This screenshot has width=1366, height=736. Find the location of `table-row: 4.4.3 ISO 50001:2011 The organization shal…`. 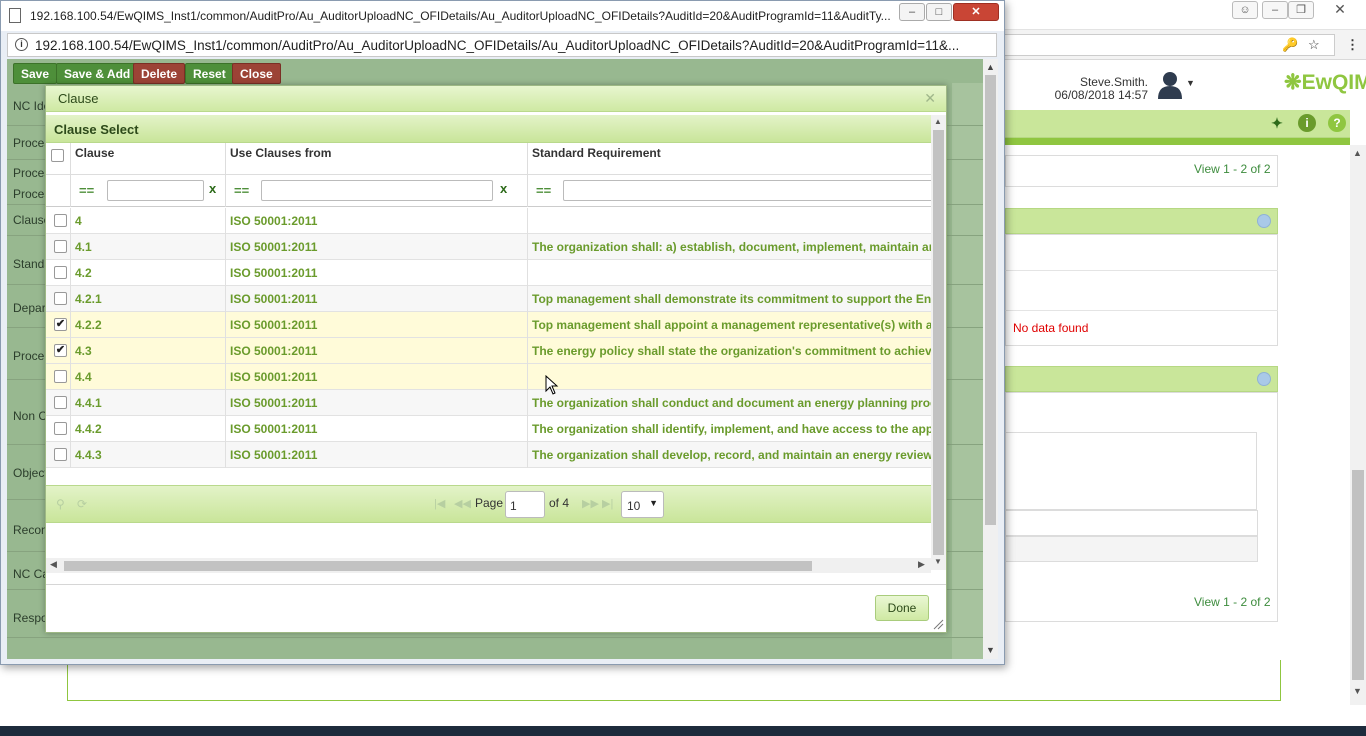

table-row: 4.4.3 ISO 50001:2011 The organization shal… is located at coordinates (488, 455).